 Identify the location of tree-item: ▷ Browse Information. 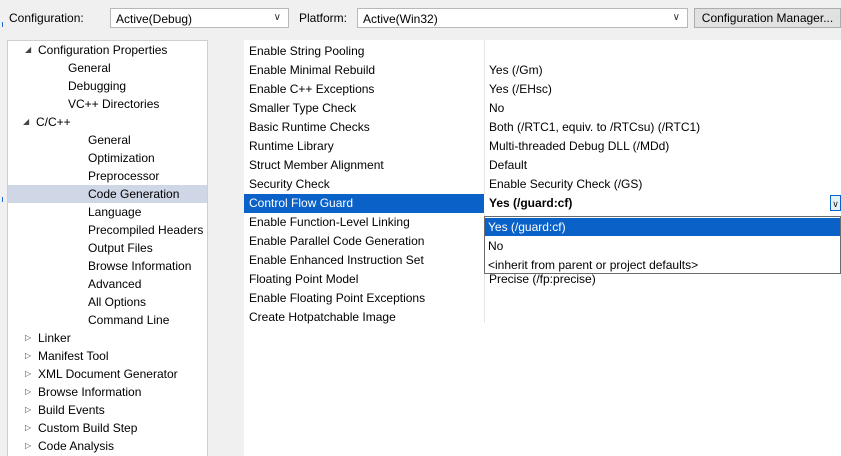
(107, 392).